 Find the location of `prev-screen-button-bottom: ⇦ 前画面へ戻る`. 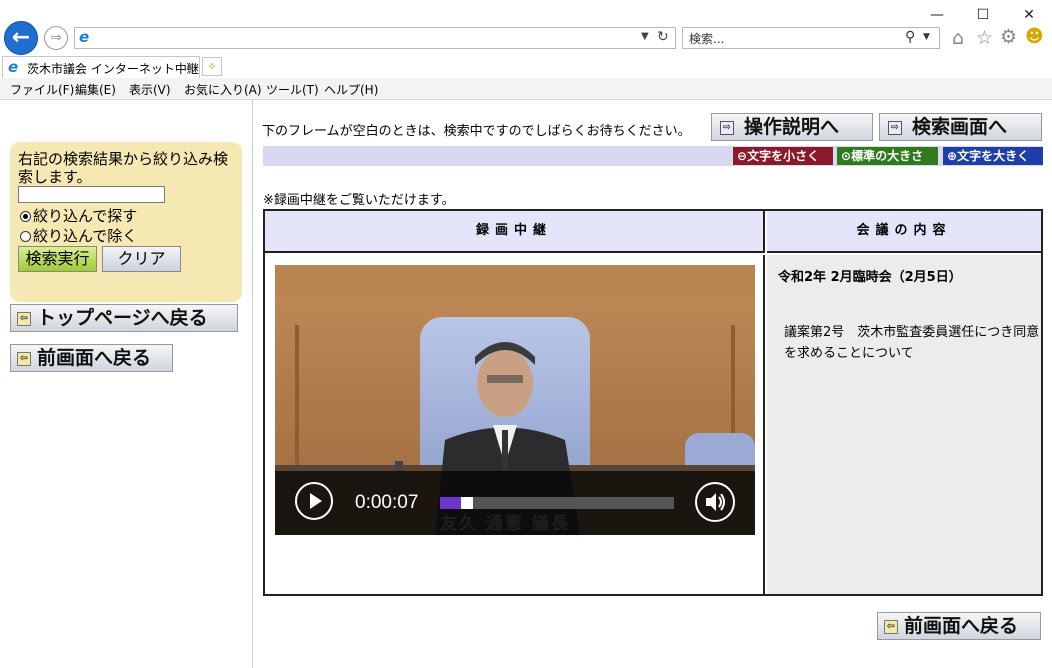

prev-screen-button-bottom: ⇦ 前画面へ戻る is located at coordinates (959, 626).